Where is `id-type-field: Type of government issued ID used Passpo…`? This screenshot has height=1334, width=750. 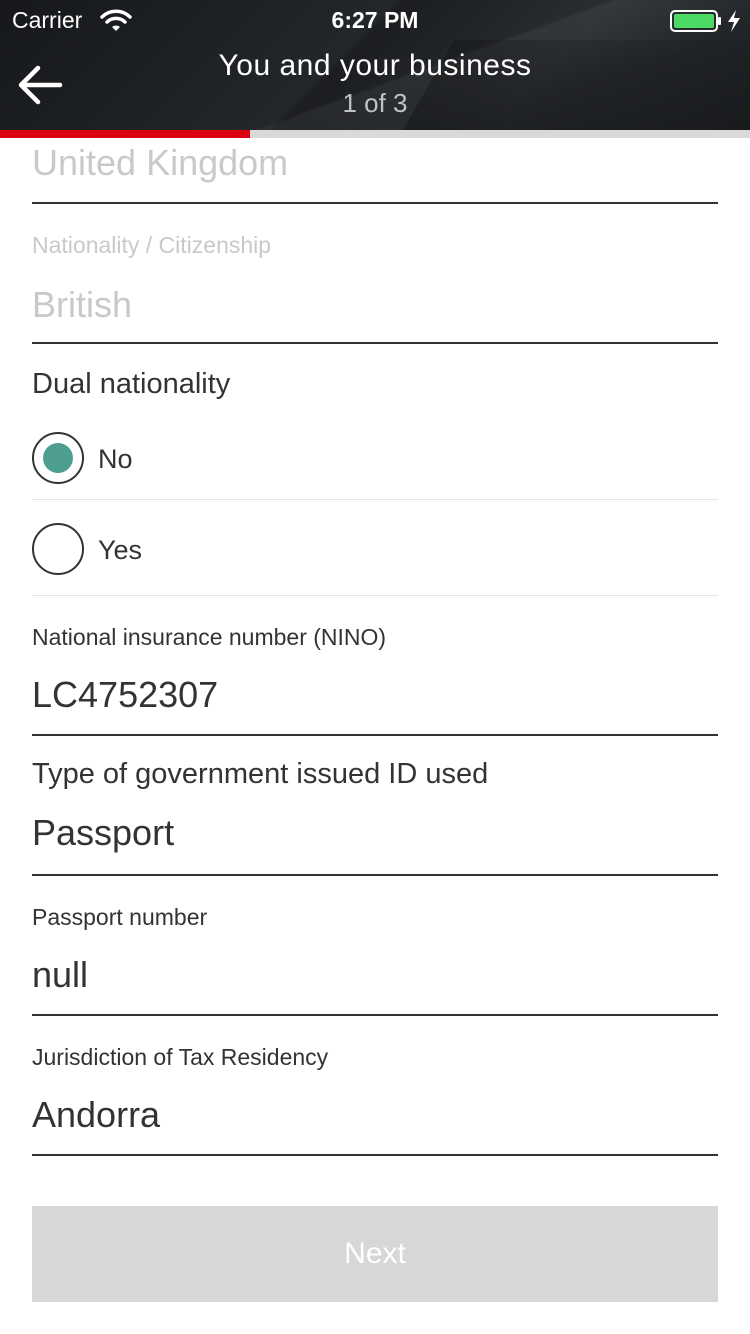
id-type-field: Type of government issued ID used Passpo… is located at coordinates (375, 806).